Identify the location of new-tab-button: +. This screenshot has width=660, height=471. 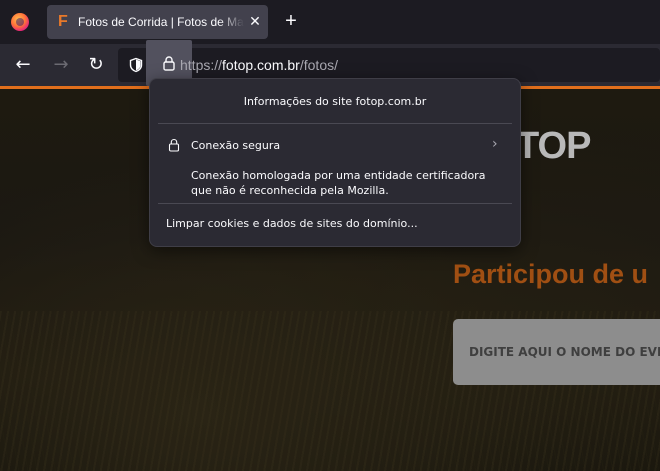
(291, 21).